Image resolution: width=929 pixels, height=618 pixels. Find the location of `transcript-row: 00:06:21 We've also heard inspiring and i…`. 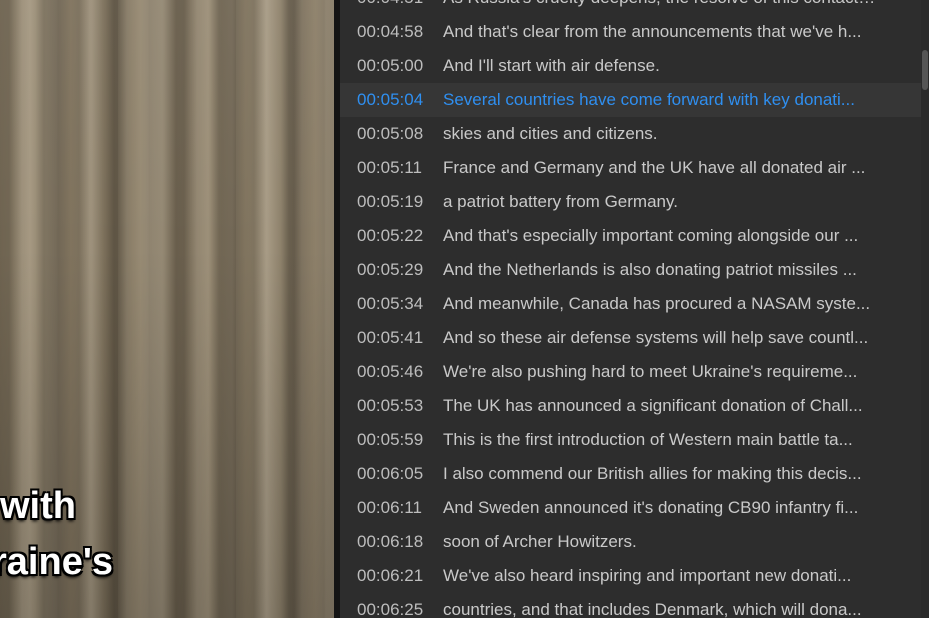

transcript-row: 00:06:21 We've also heard inspiring and i… is located at coordinates (630, 576).